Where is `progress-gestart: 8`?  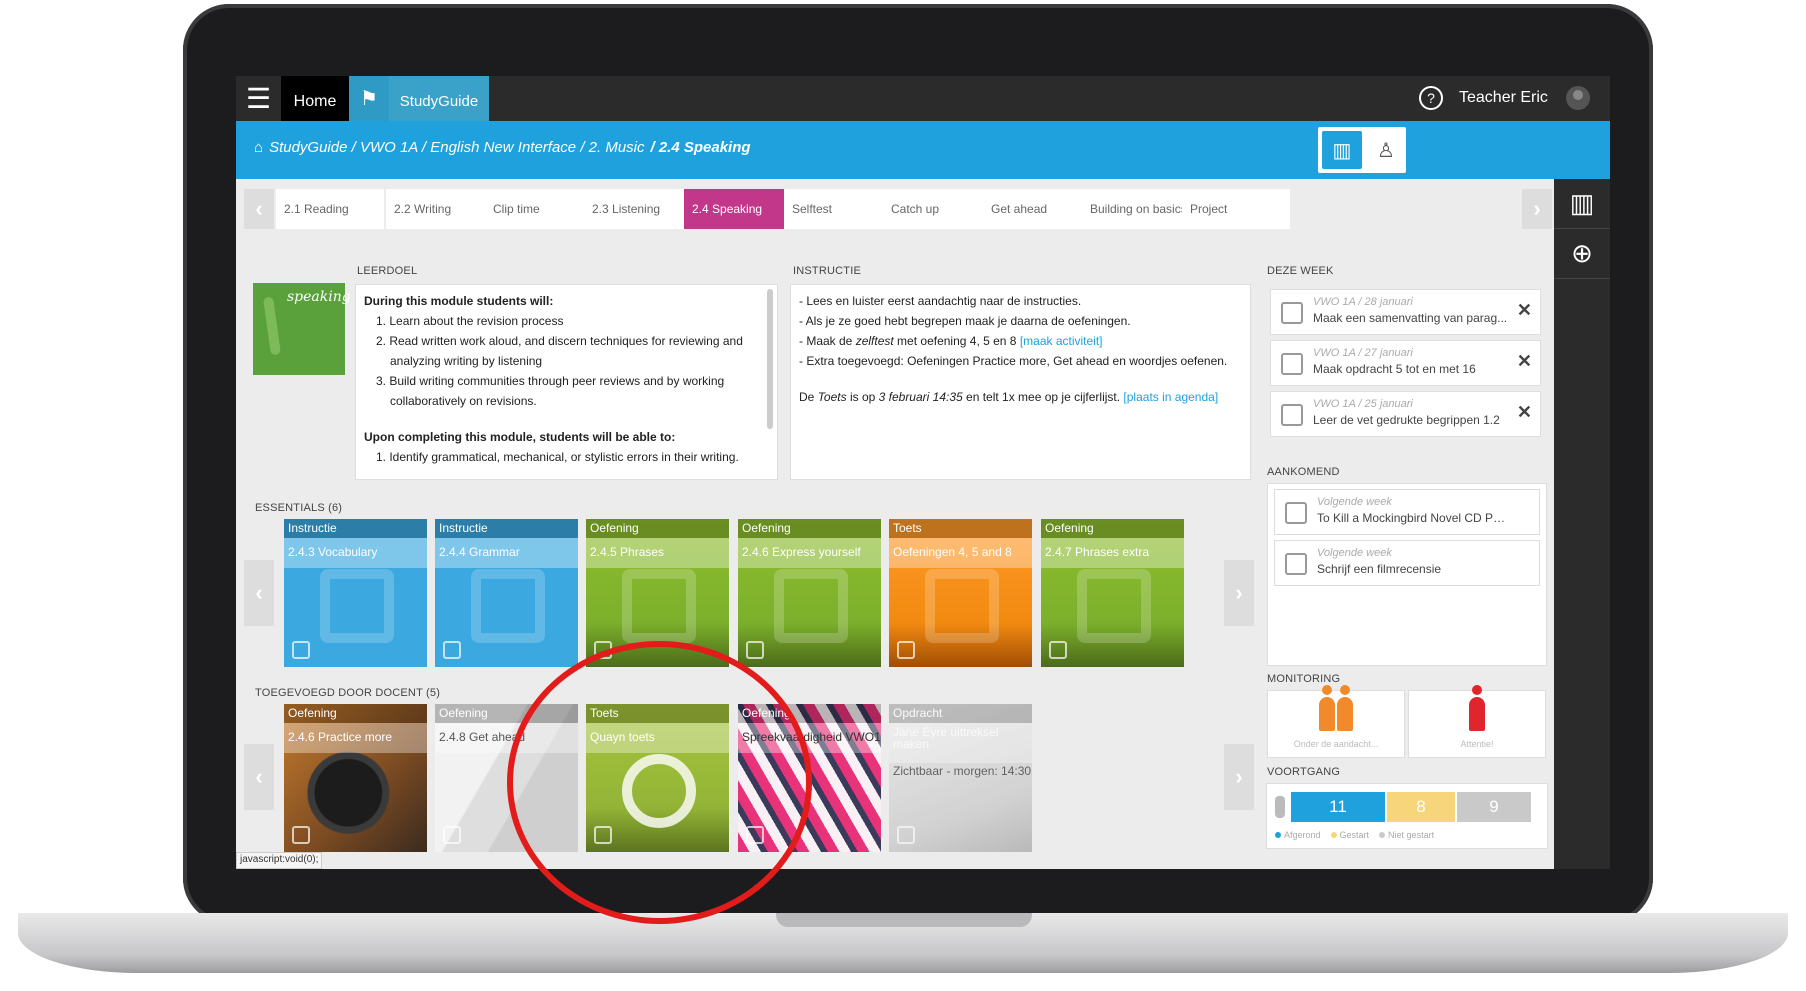 progress-gestart: 8 is located at coordinates (1421, 807).